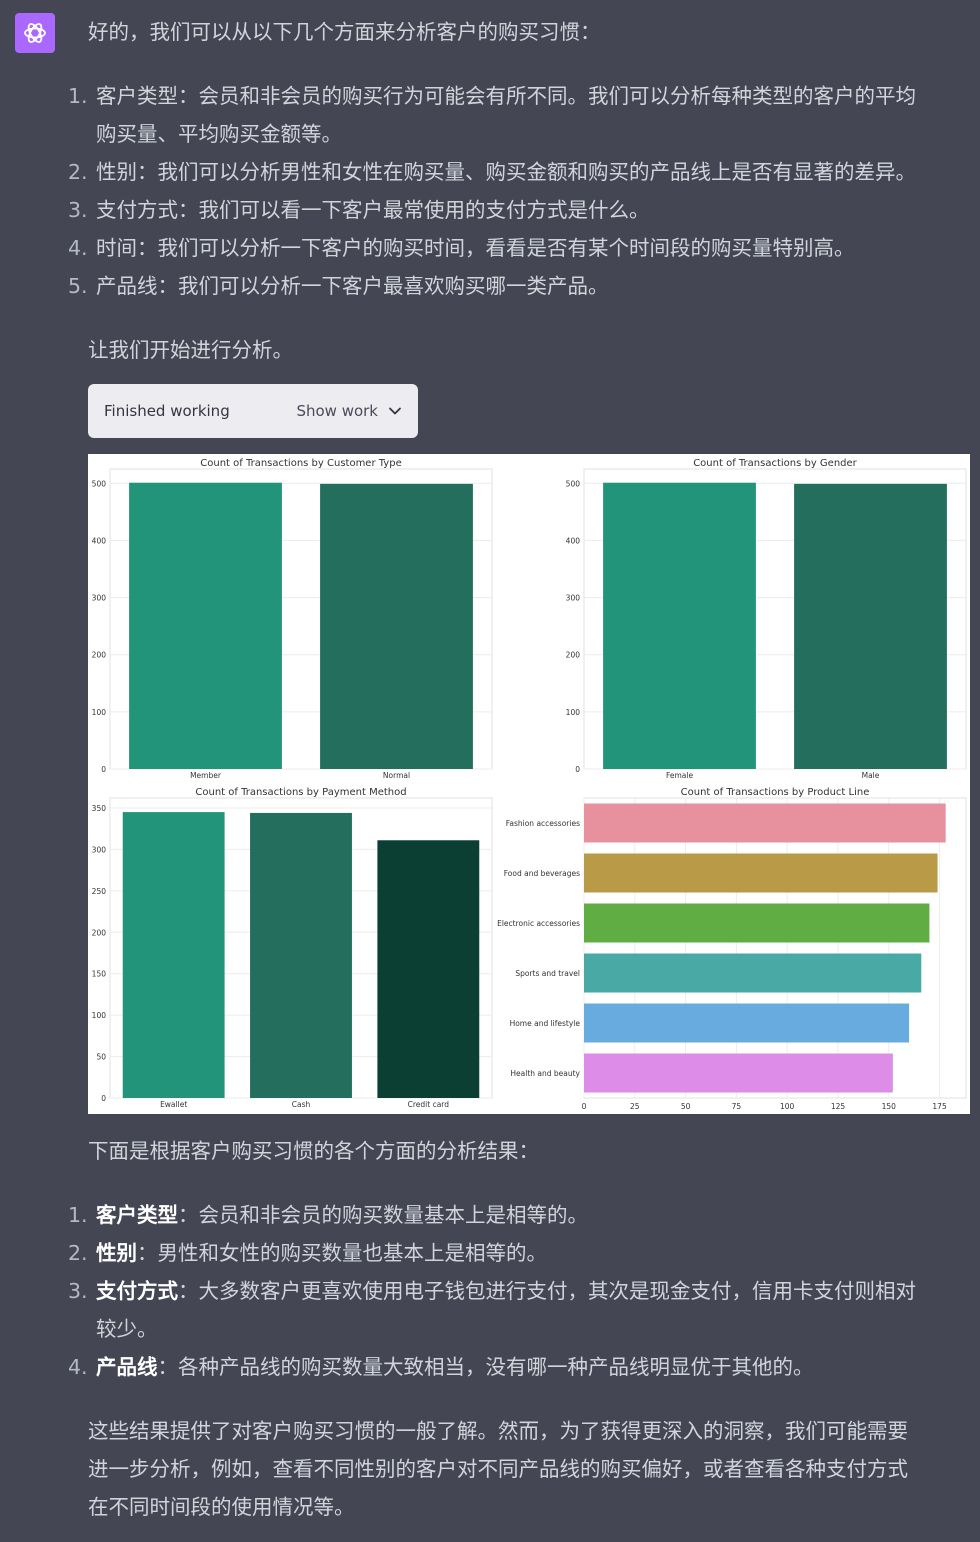 The width and height of the screenshot is (980, 1542). Describe the element at coordinates (344, 32) in the screenshot. I see `intro-text: 好的，我们可以从以下几个方面来分析客户的购买习惯：` at that location.